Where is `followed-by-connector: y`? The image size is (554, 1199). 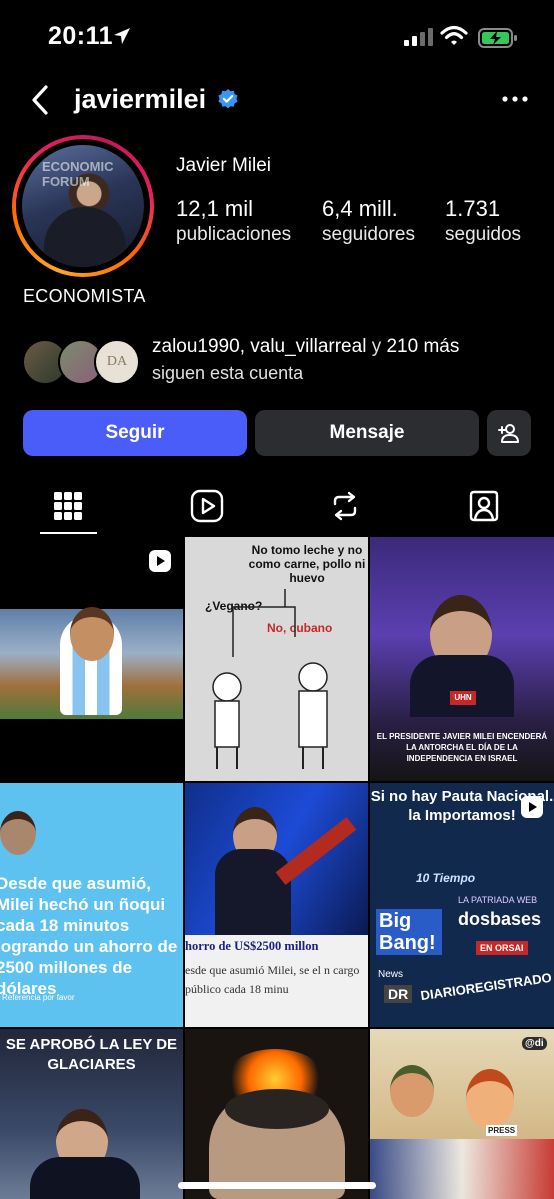
followed-by-connector: y is located at coordinates (376, 346).